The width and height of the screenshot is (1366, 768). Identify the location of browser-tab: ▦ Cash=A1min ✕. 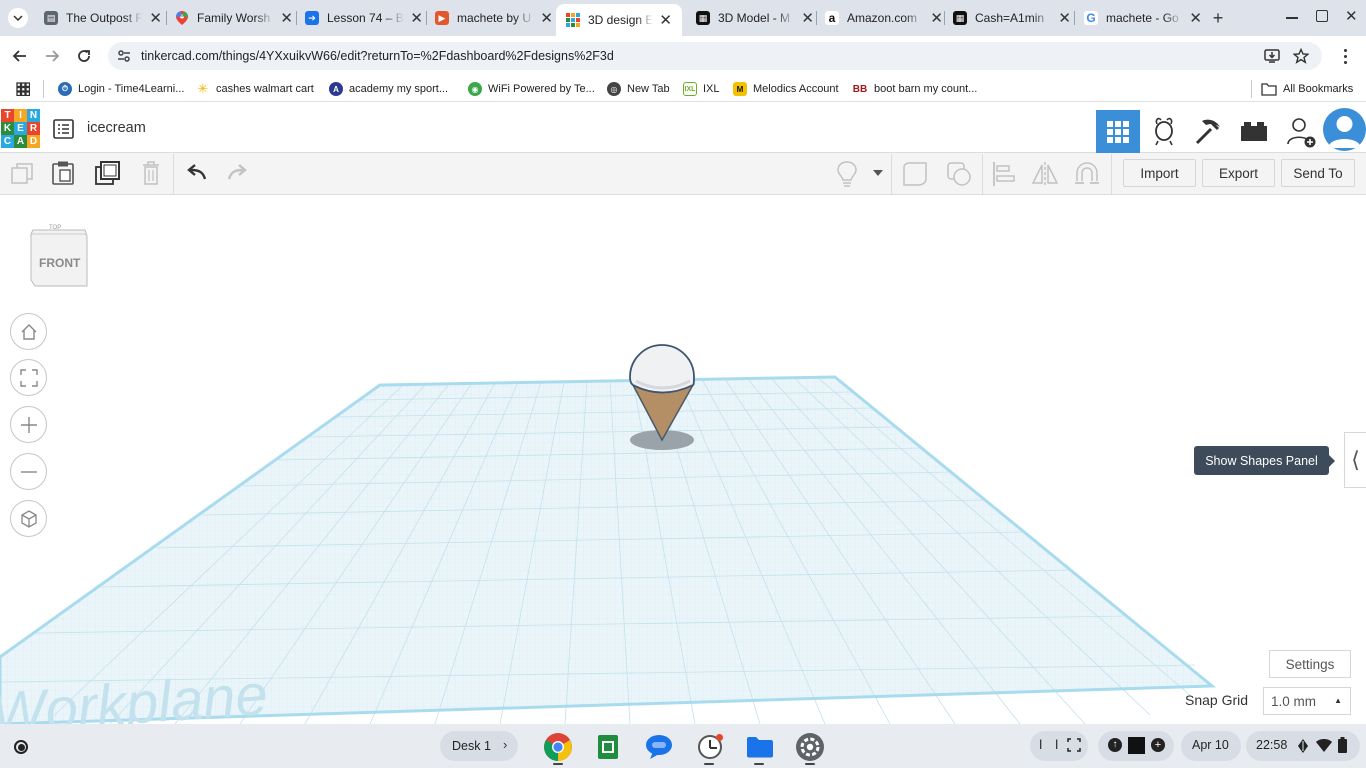
(1012, 18).